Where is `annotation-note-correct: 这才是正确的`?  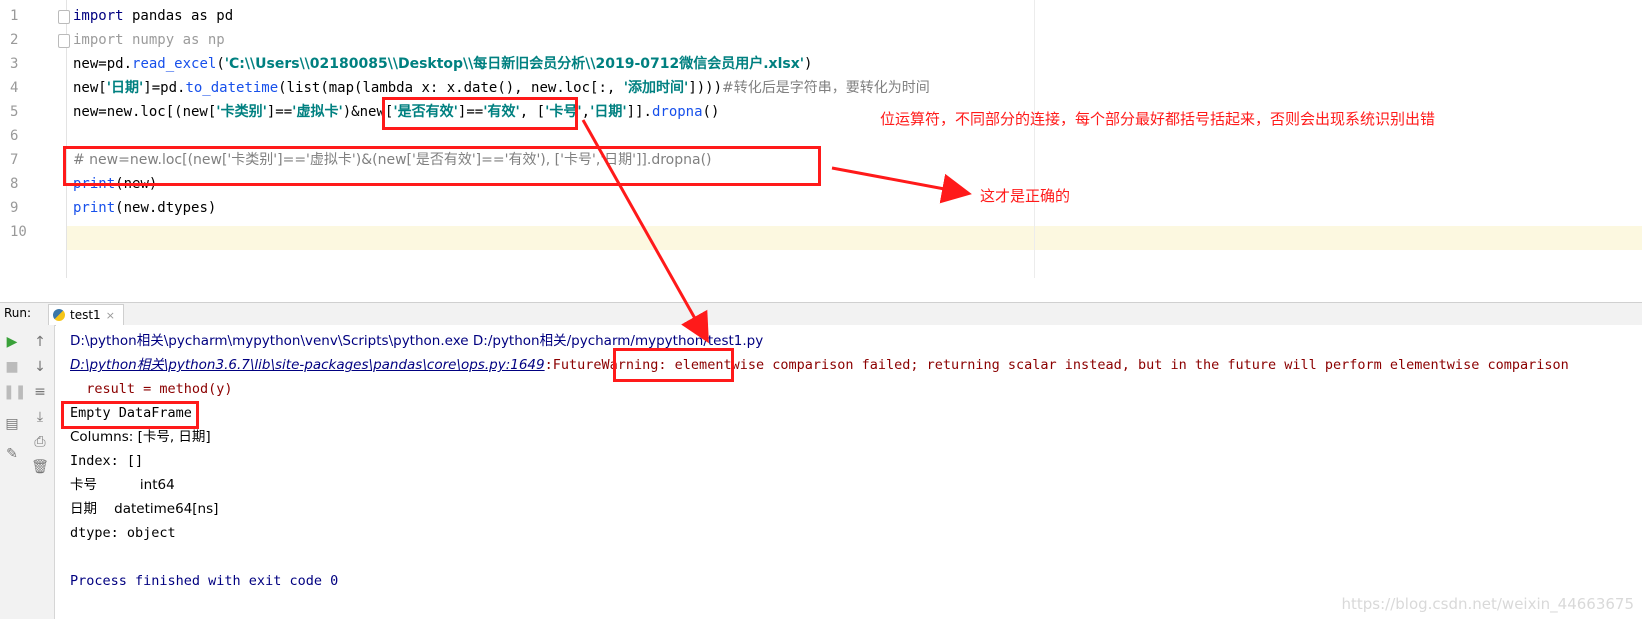
annotation-note-correct: 这才是正确的 is located at coordinates (1025, 196).